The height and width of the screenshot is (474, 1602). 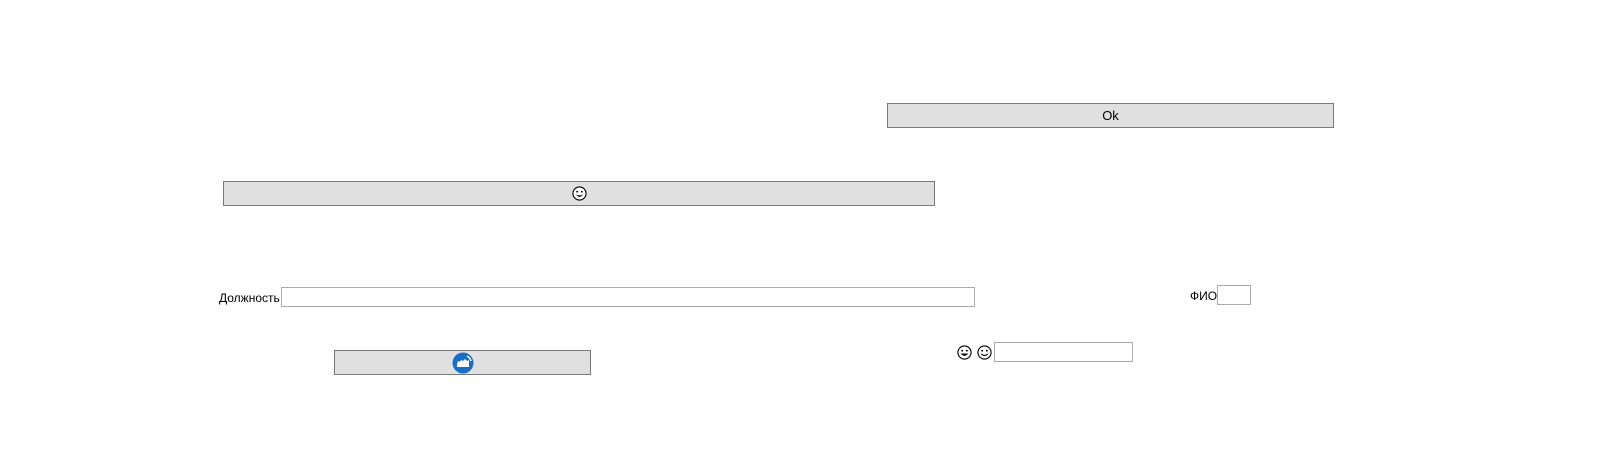 I want to click on blue-circle-logo-icon, so click(x=462, y=362).